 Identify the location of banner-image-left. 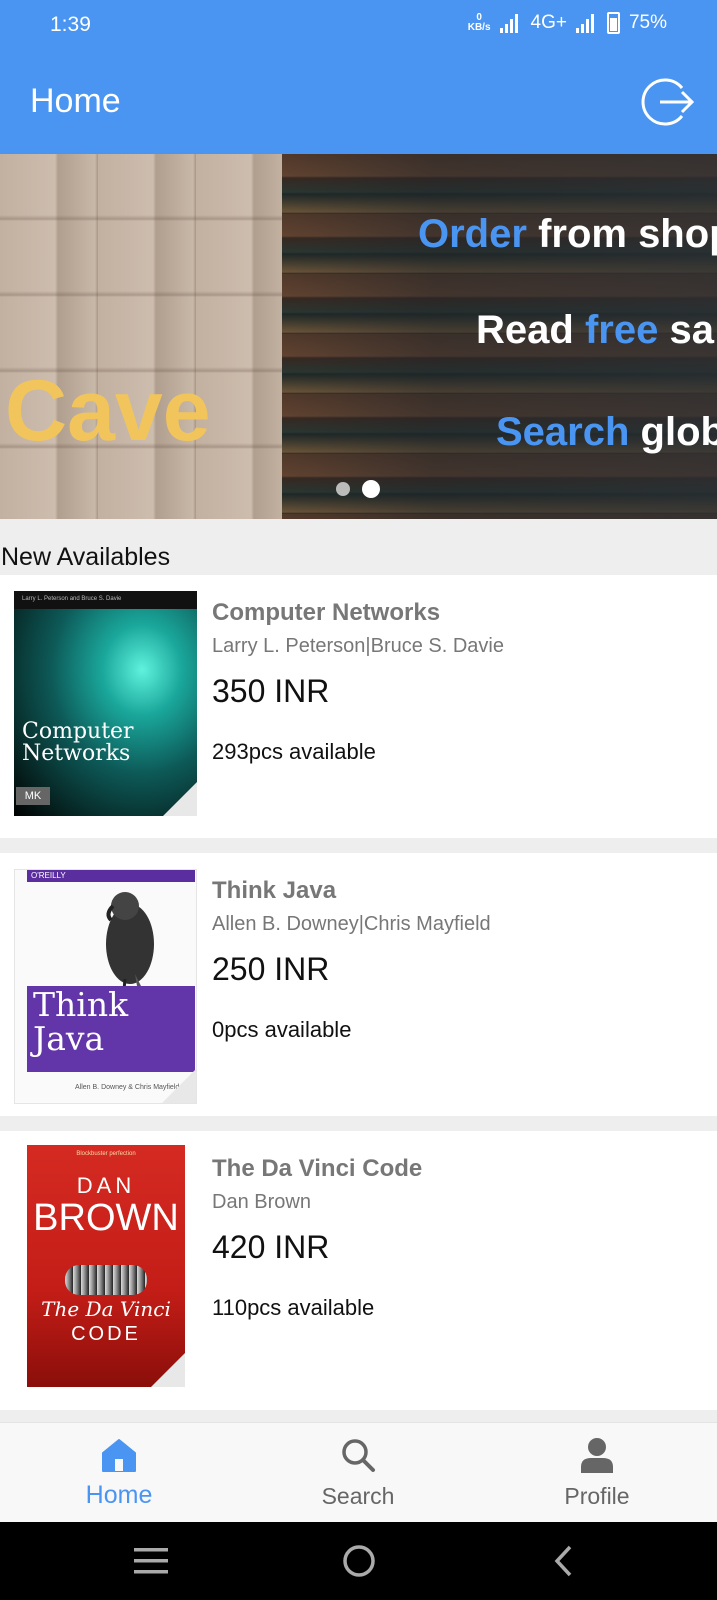
(141, 336).